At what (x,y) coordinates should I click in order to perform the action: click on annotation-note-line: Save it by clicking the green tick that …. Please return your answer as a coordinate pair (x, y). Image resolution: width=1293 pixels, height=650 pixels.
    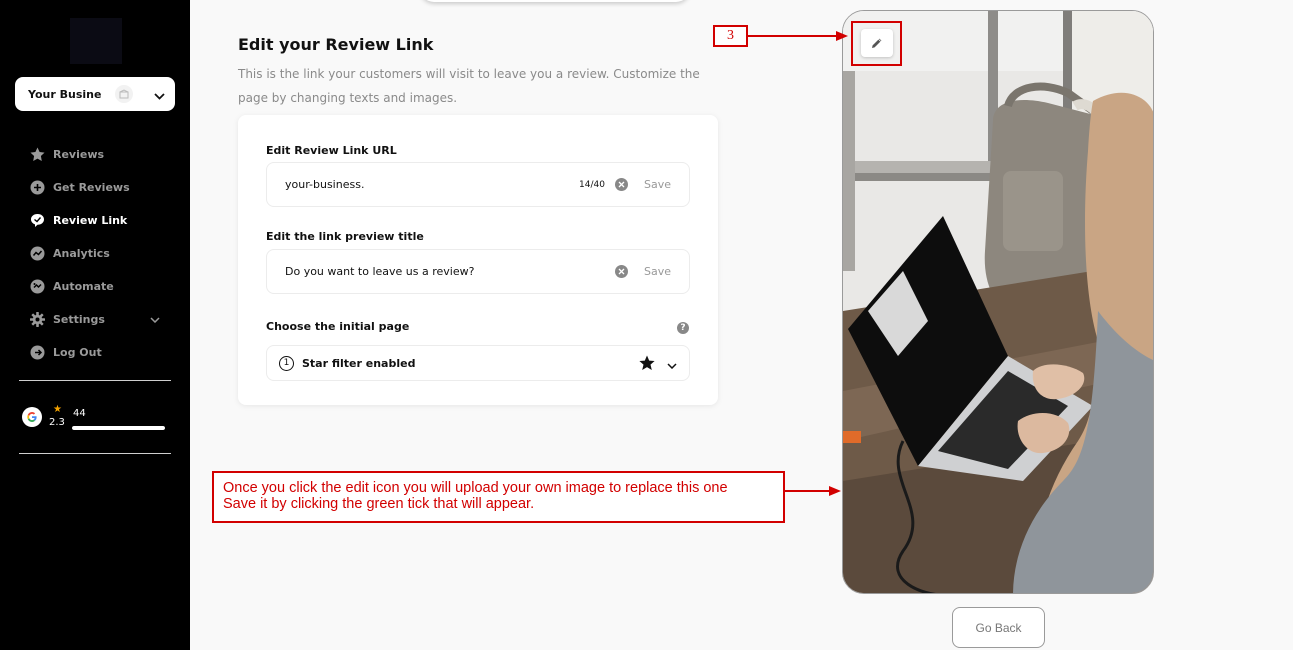
    Looking at the image, I should click on (379, 504).